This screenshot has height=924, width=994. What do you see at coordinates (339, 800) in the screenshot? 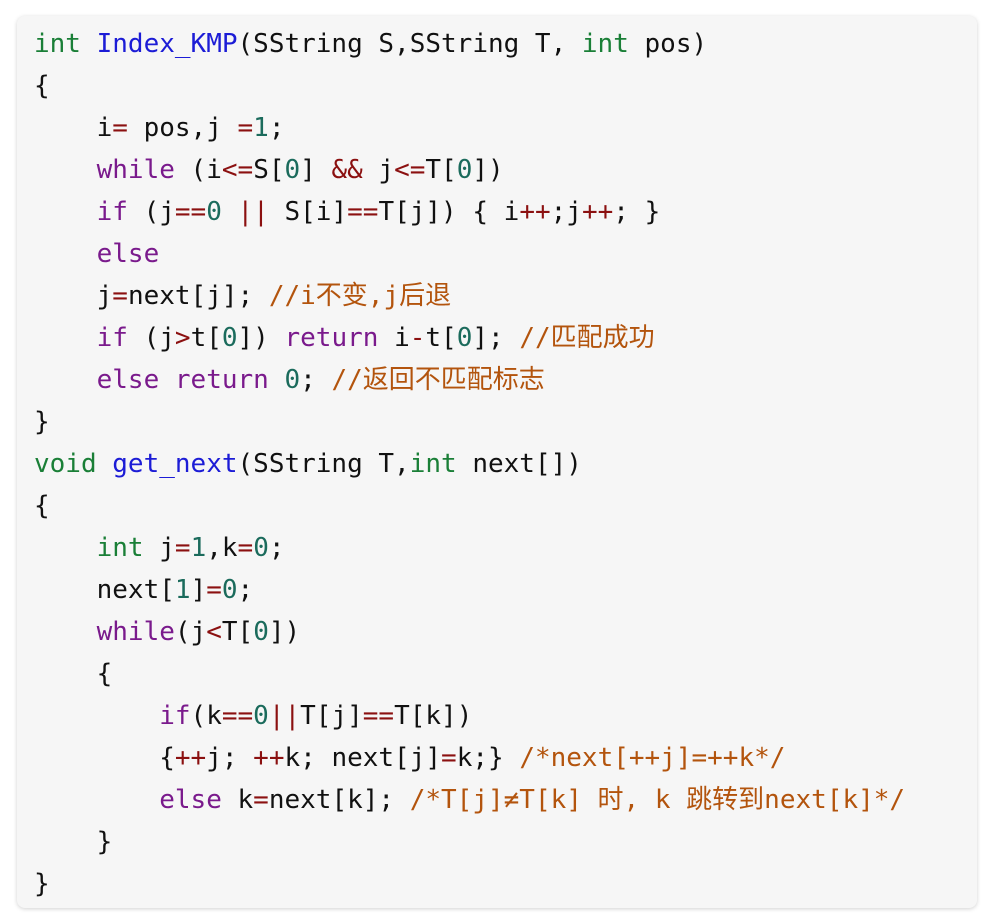
I see `code-text: next[k];` at bounding box center [339, 800].